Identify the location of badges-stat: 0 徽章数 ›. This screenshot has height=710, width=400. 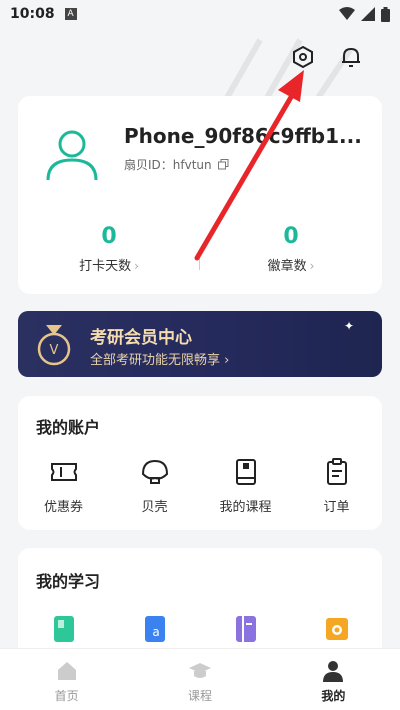
(291, 249).